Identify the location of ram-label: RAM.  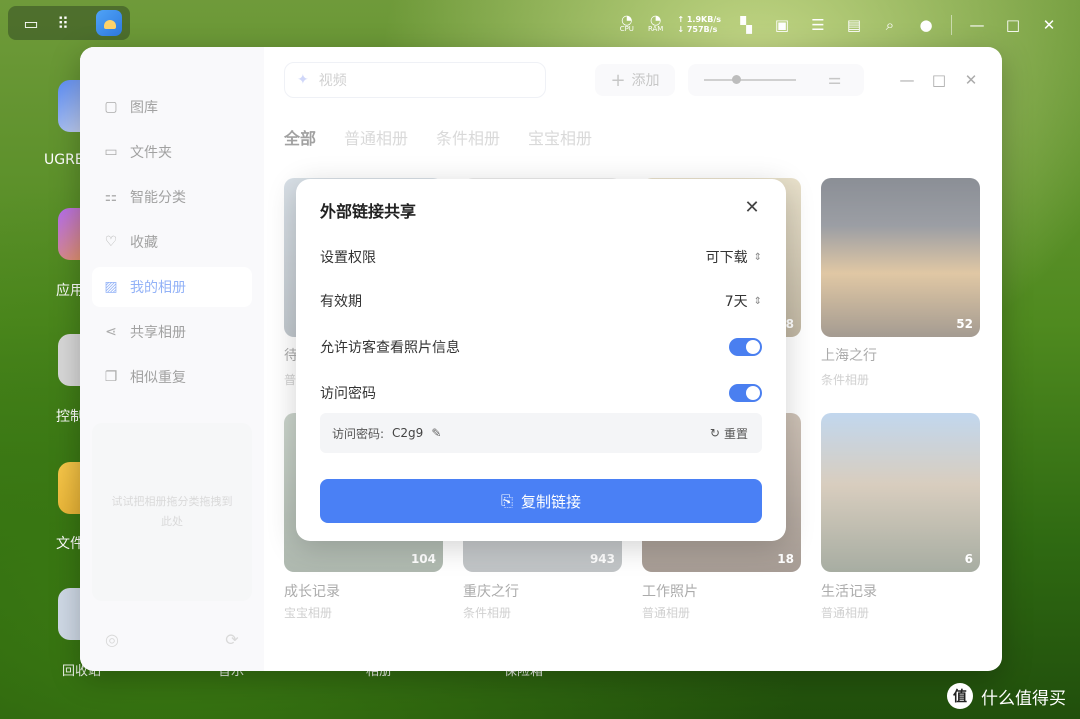
(655, 29).